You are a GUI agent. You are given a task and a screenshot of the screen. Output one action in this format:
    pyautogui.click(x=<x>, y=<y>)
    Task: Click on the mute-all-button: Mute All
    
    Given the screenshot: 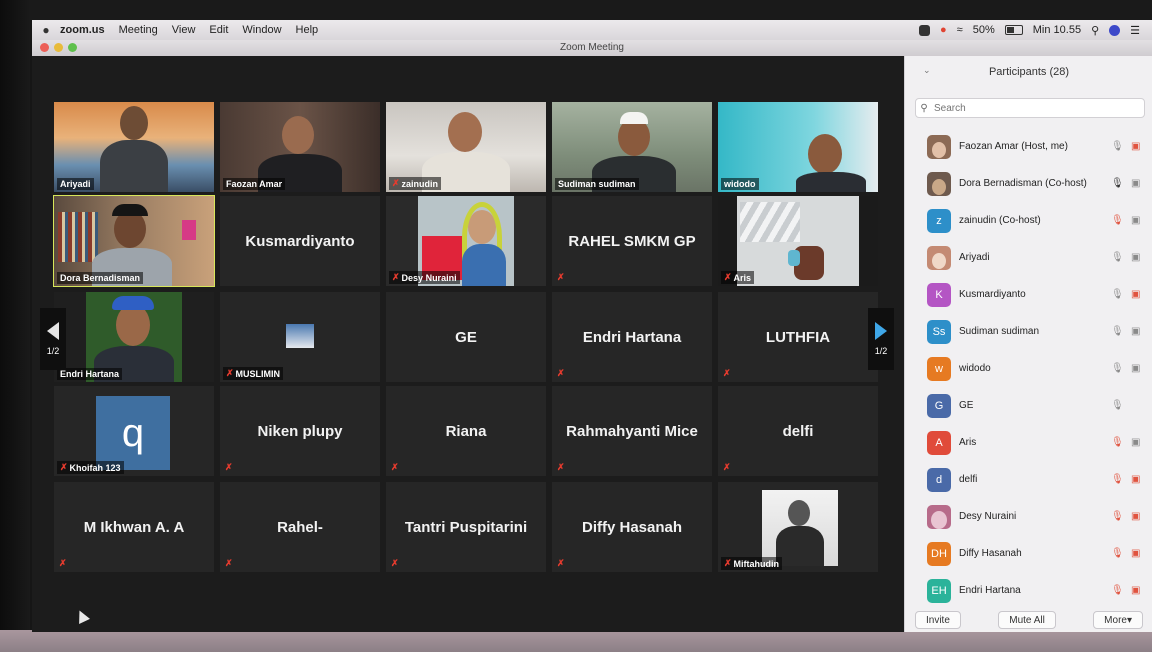 What is the action you would take?
    pyautogui.click(x=1027, y=620)
    